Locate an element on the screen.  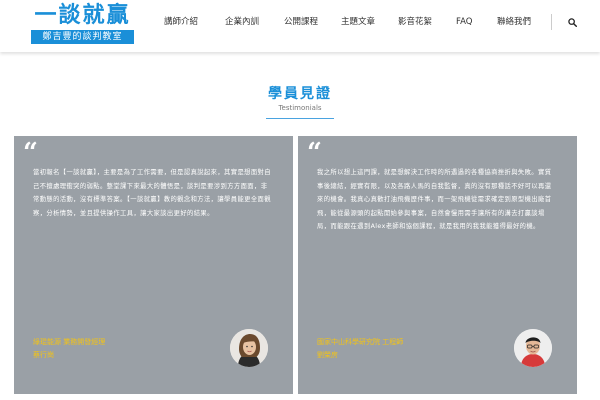
section-heading: 學員見證 Testimonials is located at coordinates (300, 99).